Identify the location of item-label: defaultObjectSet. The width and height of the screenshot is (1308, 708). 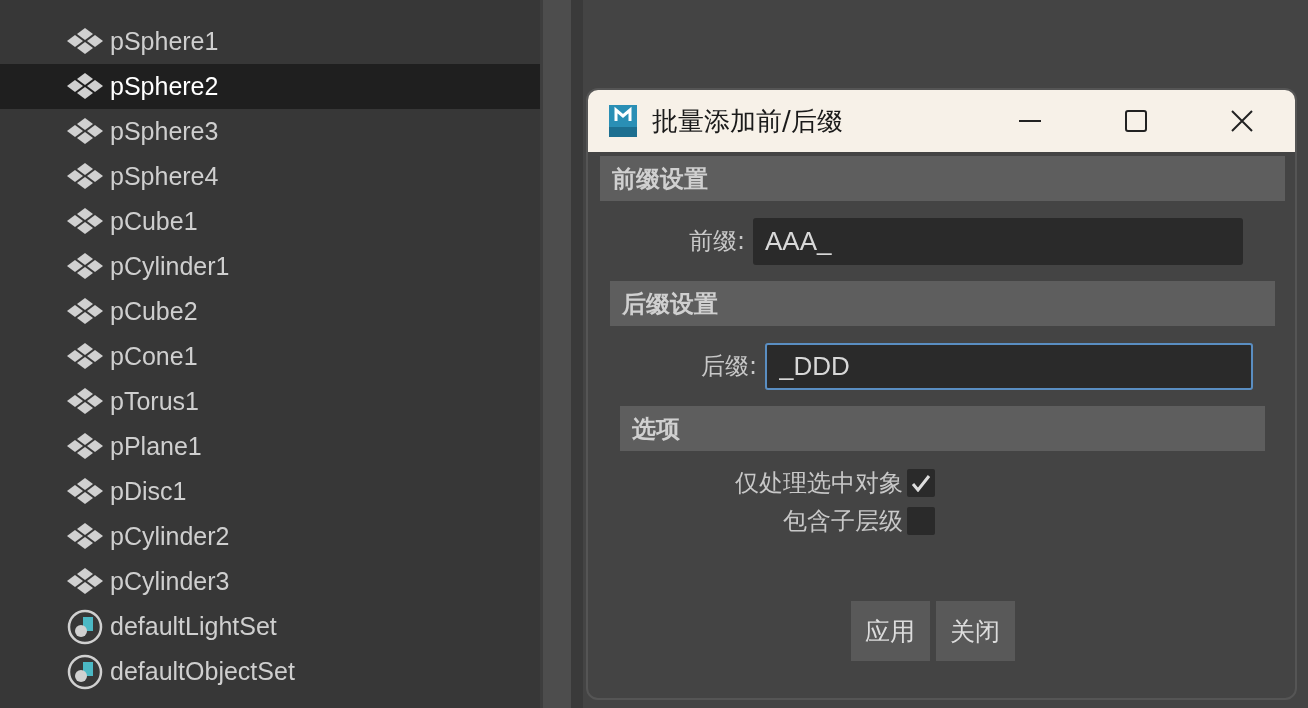
(202, 671).